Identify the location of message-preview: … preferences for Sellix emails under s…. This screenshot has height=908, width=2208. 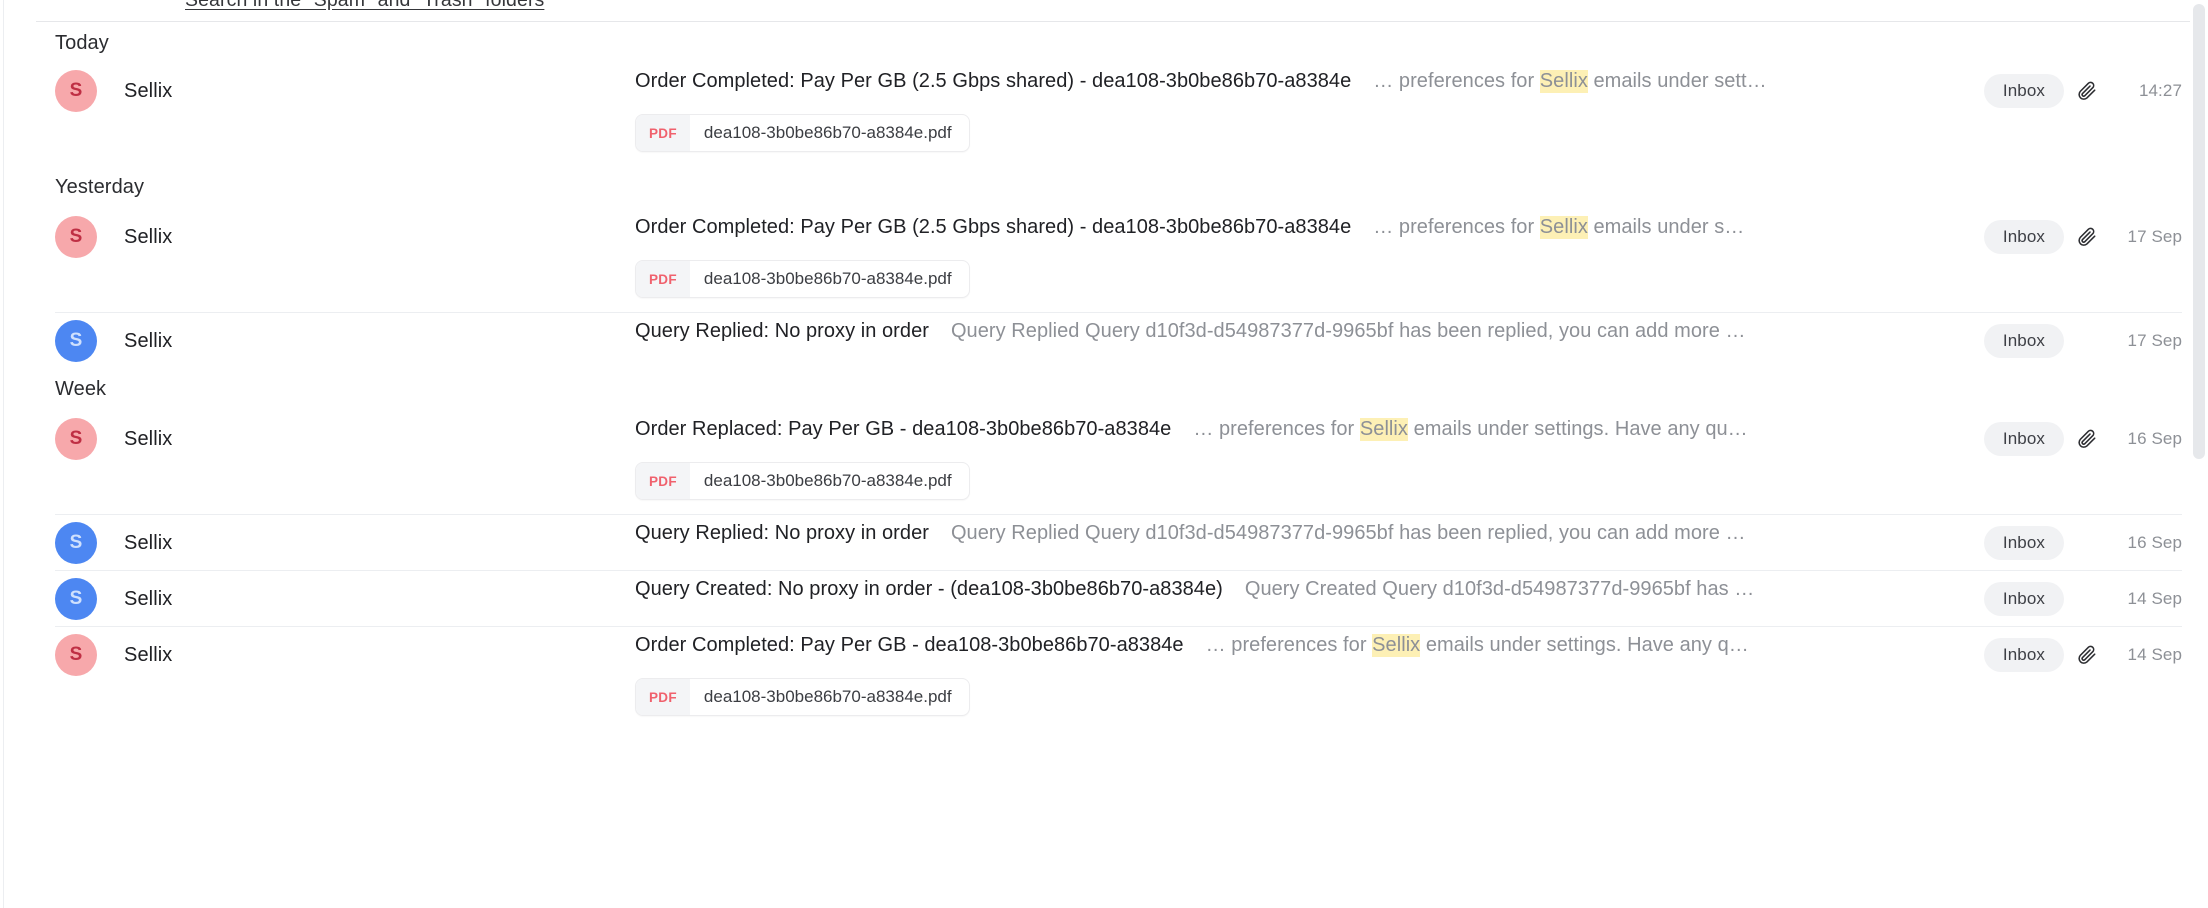
(1559, 227).